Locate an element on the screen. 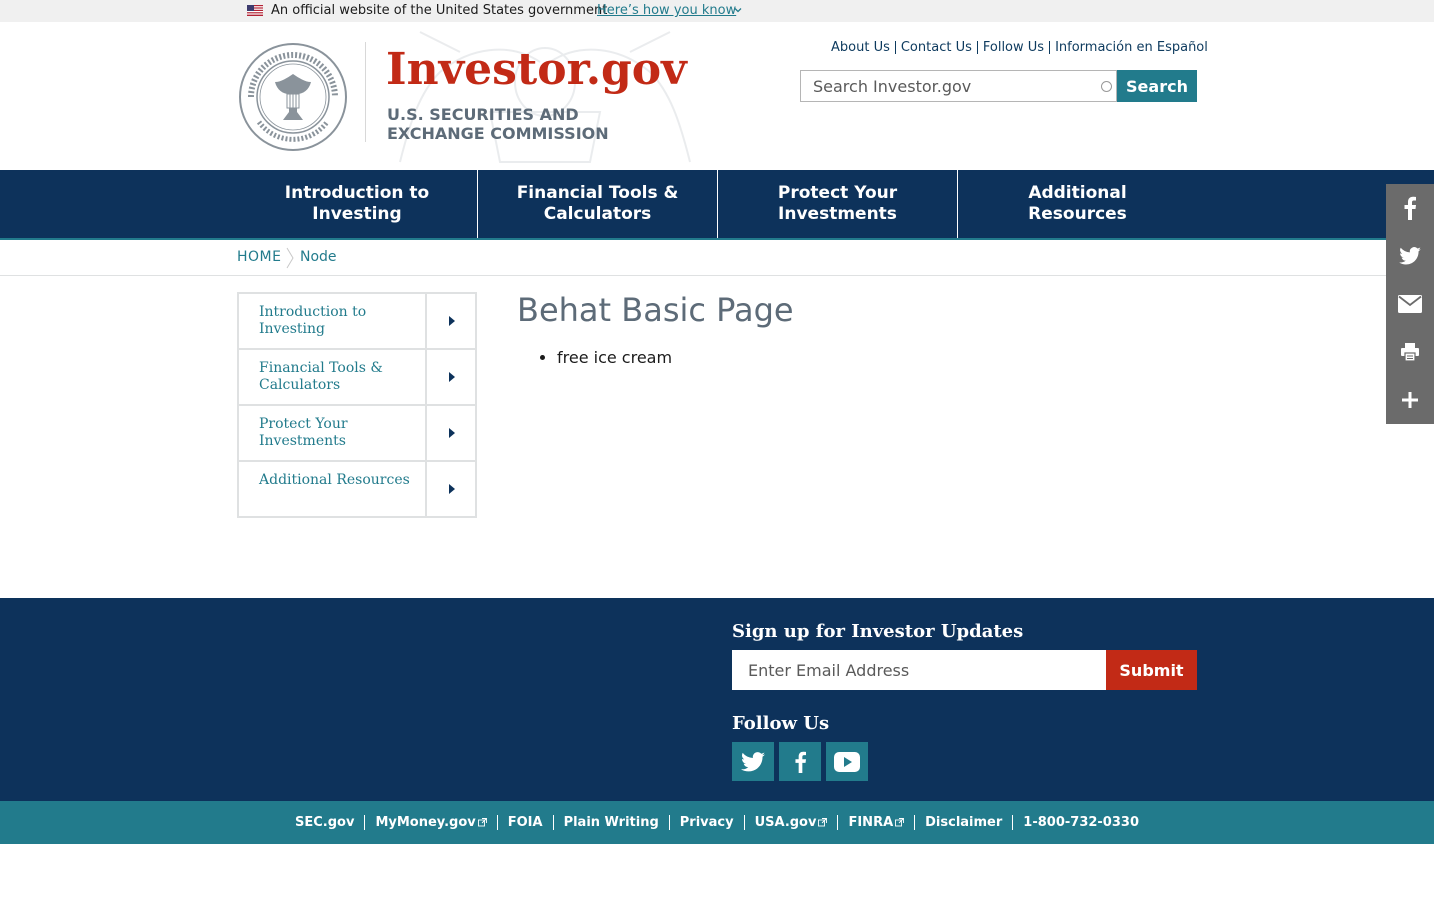 This screenshot has height=918, width=1434. nav-additional-resources: Additional Resources is located at coordinates (1077, 204).